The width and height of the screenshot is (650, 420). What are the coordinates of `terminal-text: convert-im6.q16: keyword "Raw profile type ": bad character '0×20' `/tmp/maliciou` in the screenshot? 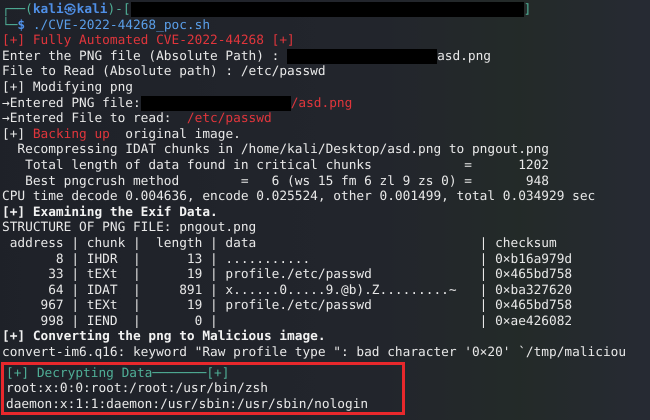 It's located at (314, 353).